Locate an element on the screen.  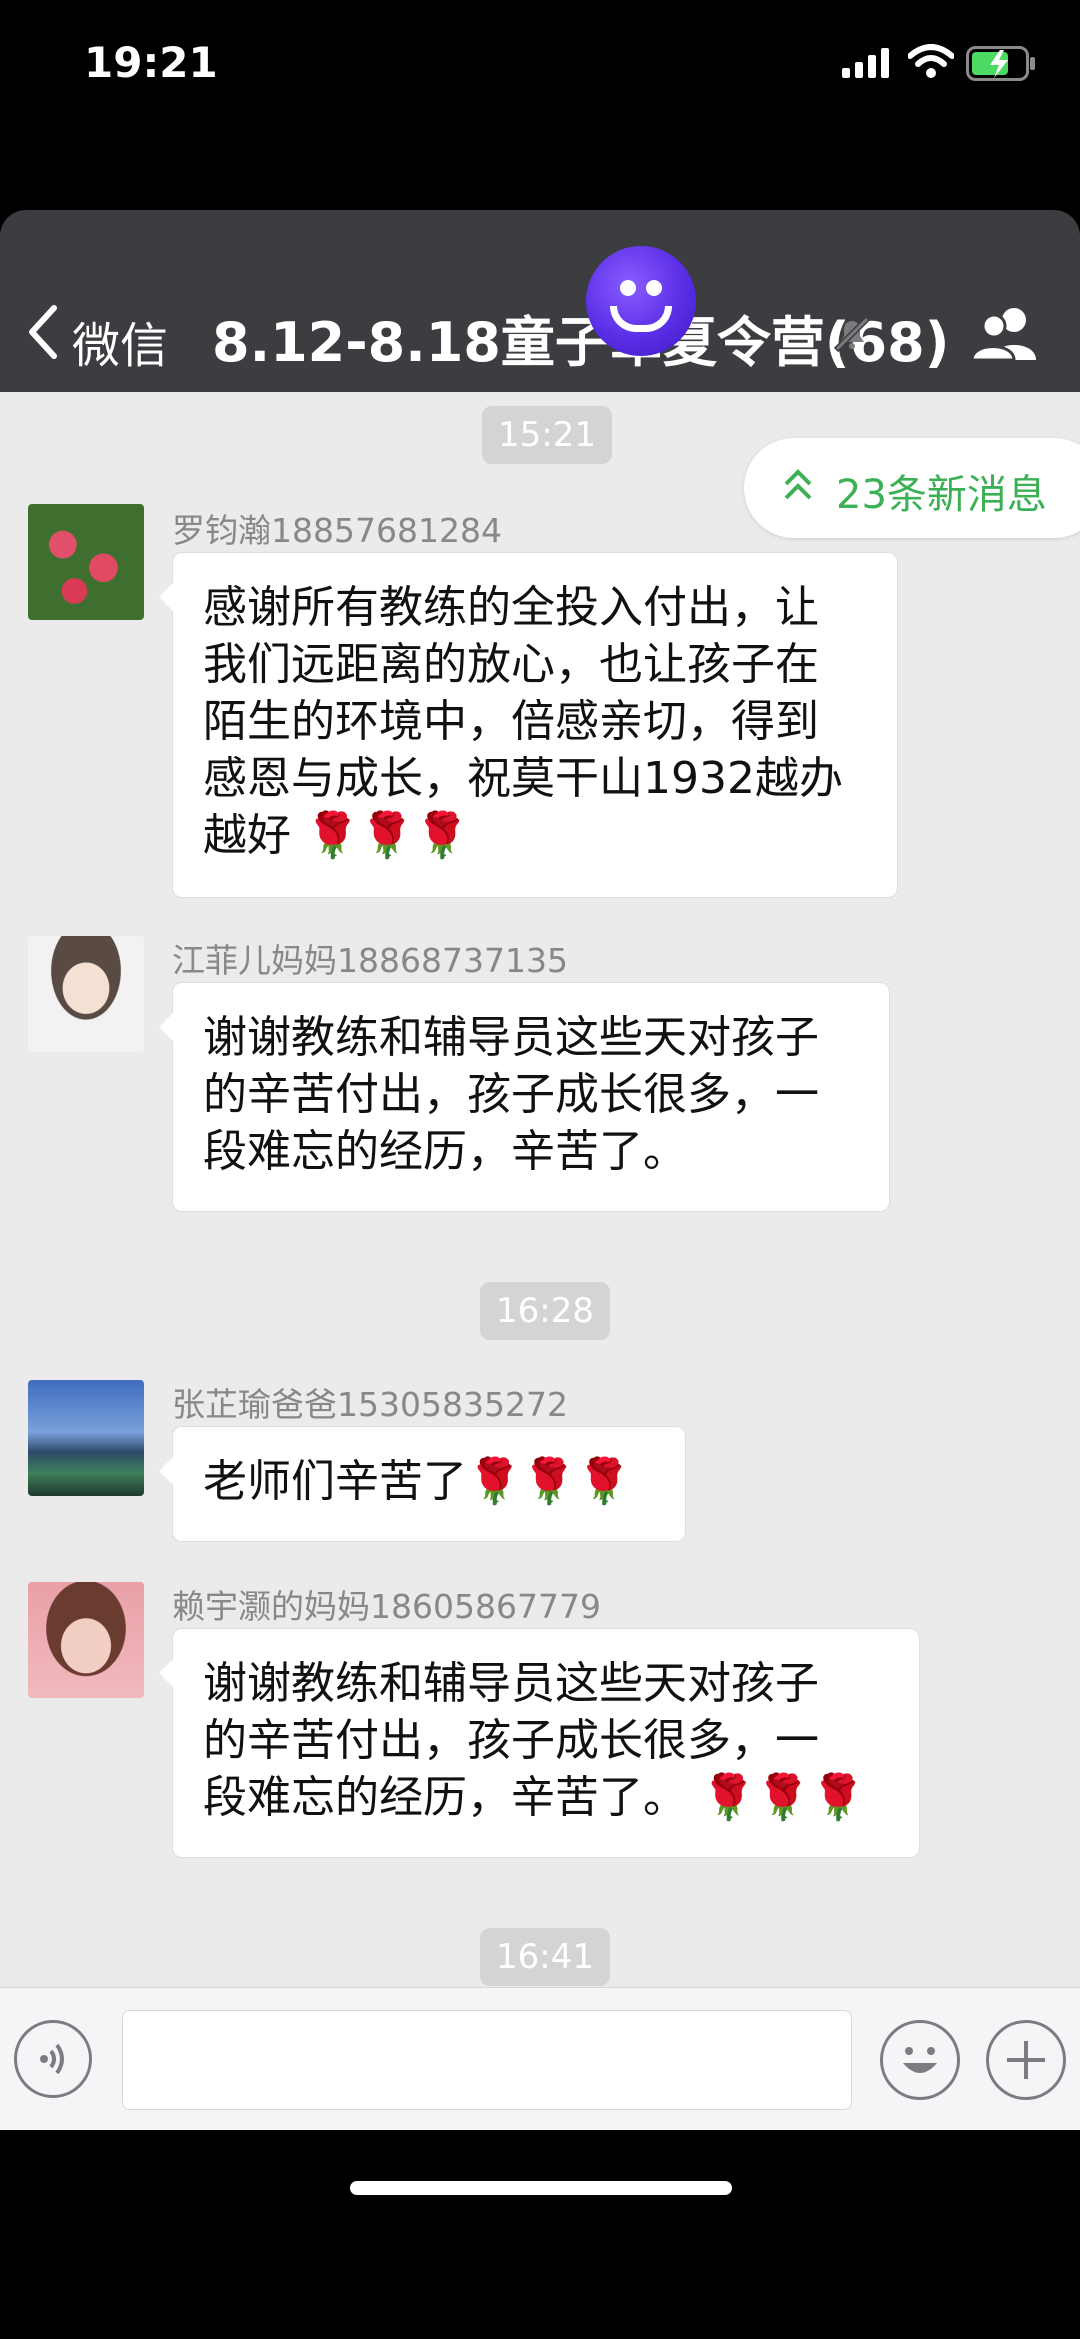
plus-icon is located at coordinates (1026, 2060).